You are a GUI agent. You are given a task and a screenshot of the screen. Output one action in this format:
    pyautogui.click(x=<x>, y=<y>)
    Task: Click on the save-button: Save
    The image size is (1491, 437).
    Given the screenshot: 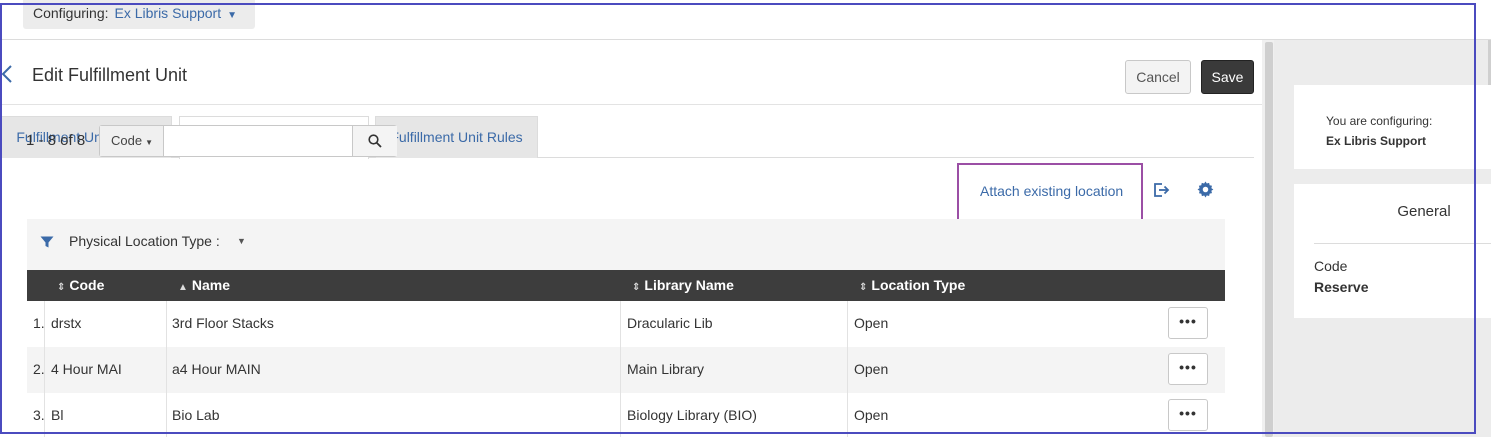 What is the action you would take?
    pyautogui.click(x=1227, y=77)
    